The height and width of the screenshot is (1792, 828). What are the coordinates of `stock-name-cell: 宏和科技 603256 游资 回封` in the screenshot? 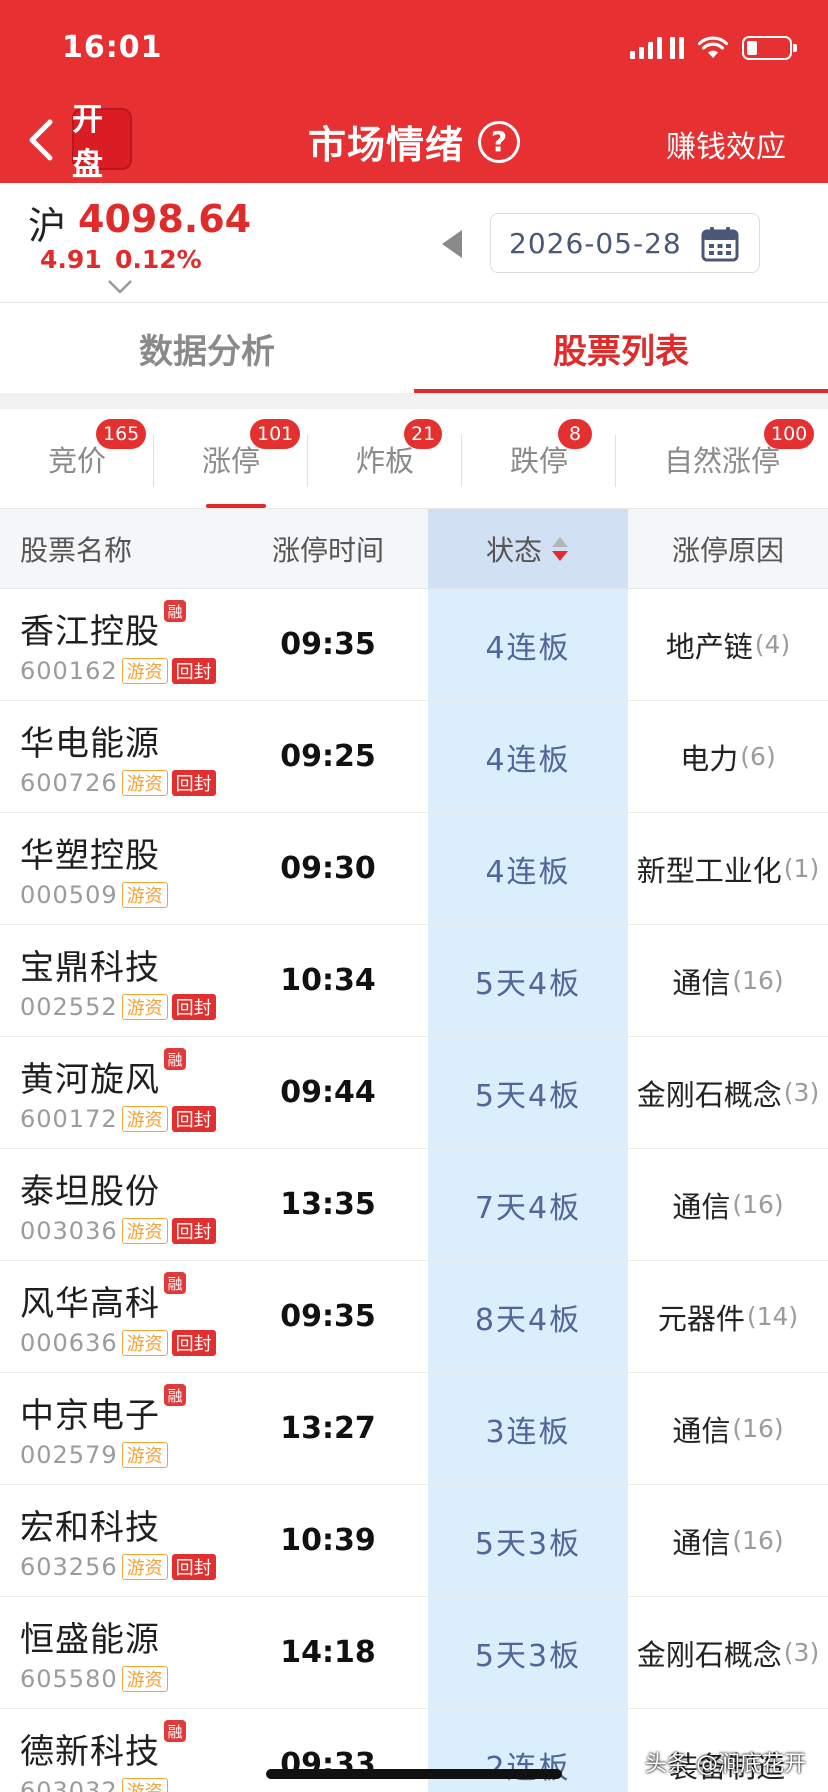 It's located at (114, 1540).